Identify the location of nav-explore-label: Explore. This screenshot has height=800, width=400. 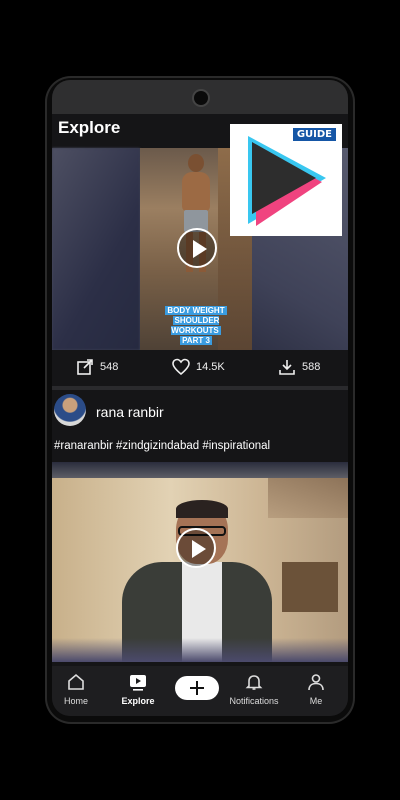
(138, 701).